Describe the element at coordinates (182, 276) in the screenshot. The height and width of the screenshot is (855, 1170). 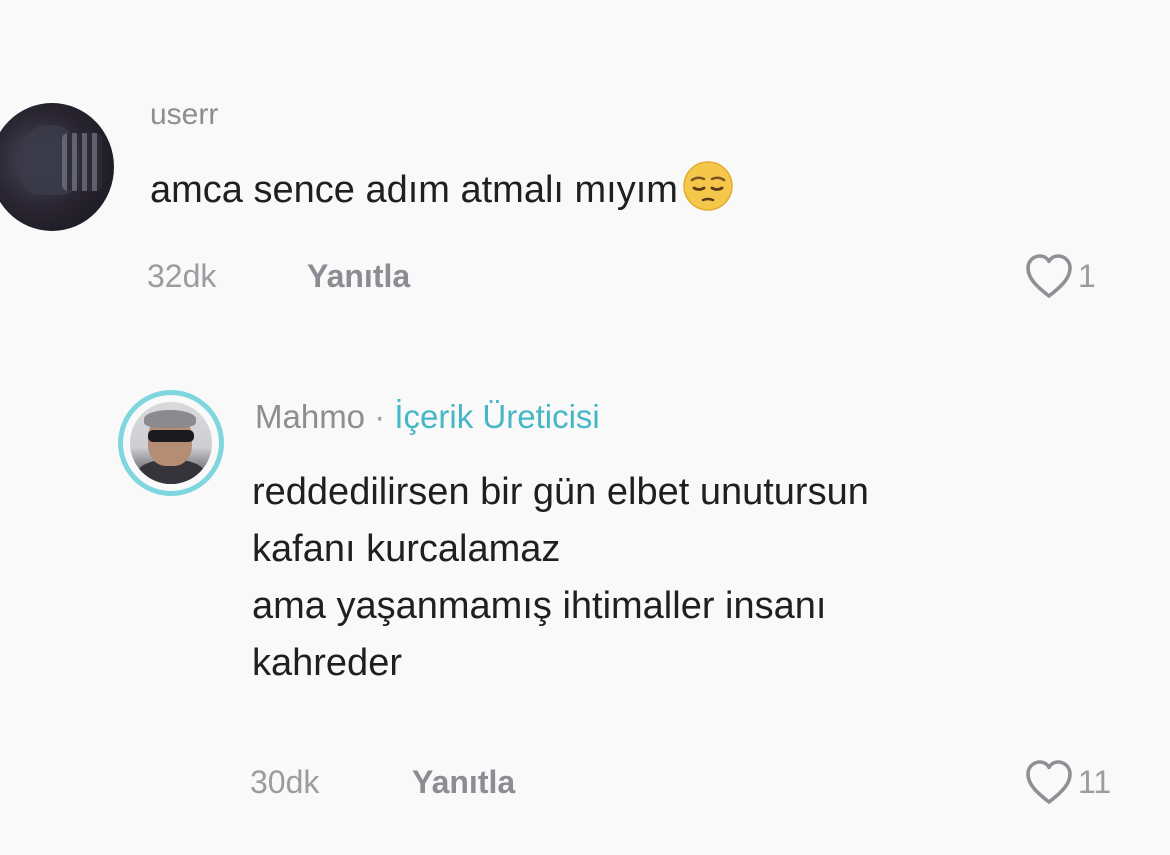
I see `comment-time: 32dk` at that location.